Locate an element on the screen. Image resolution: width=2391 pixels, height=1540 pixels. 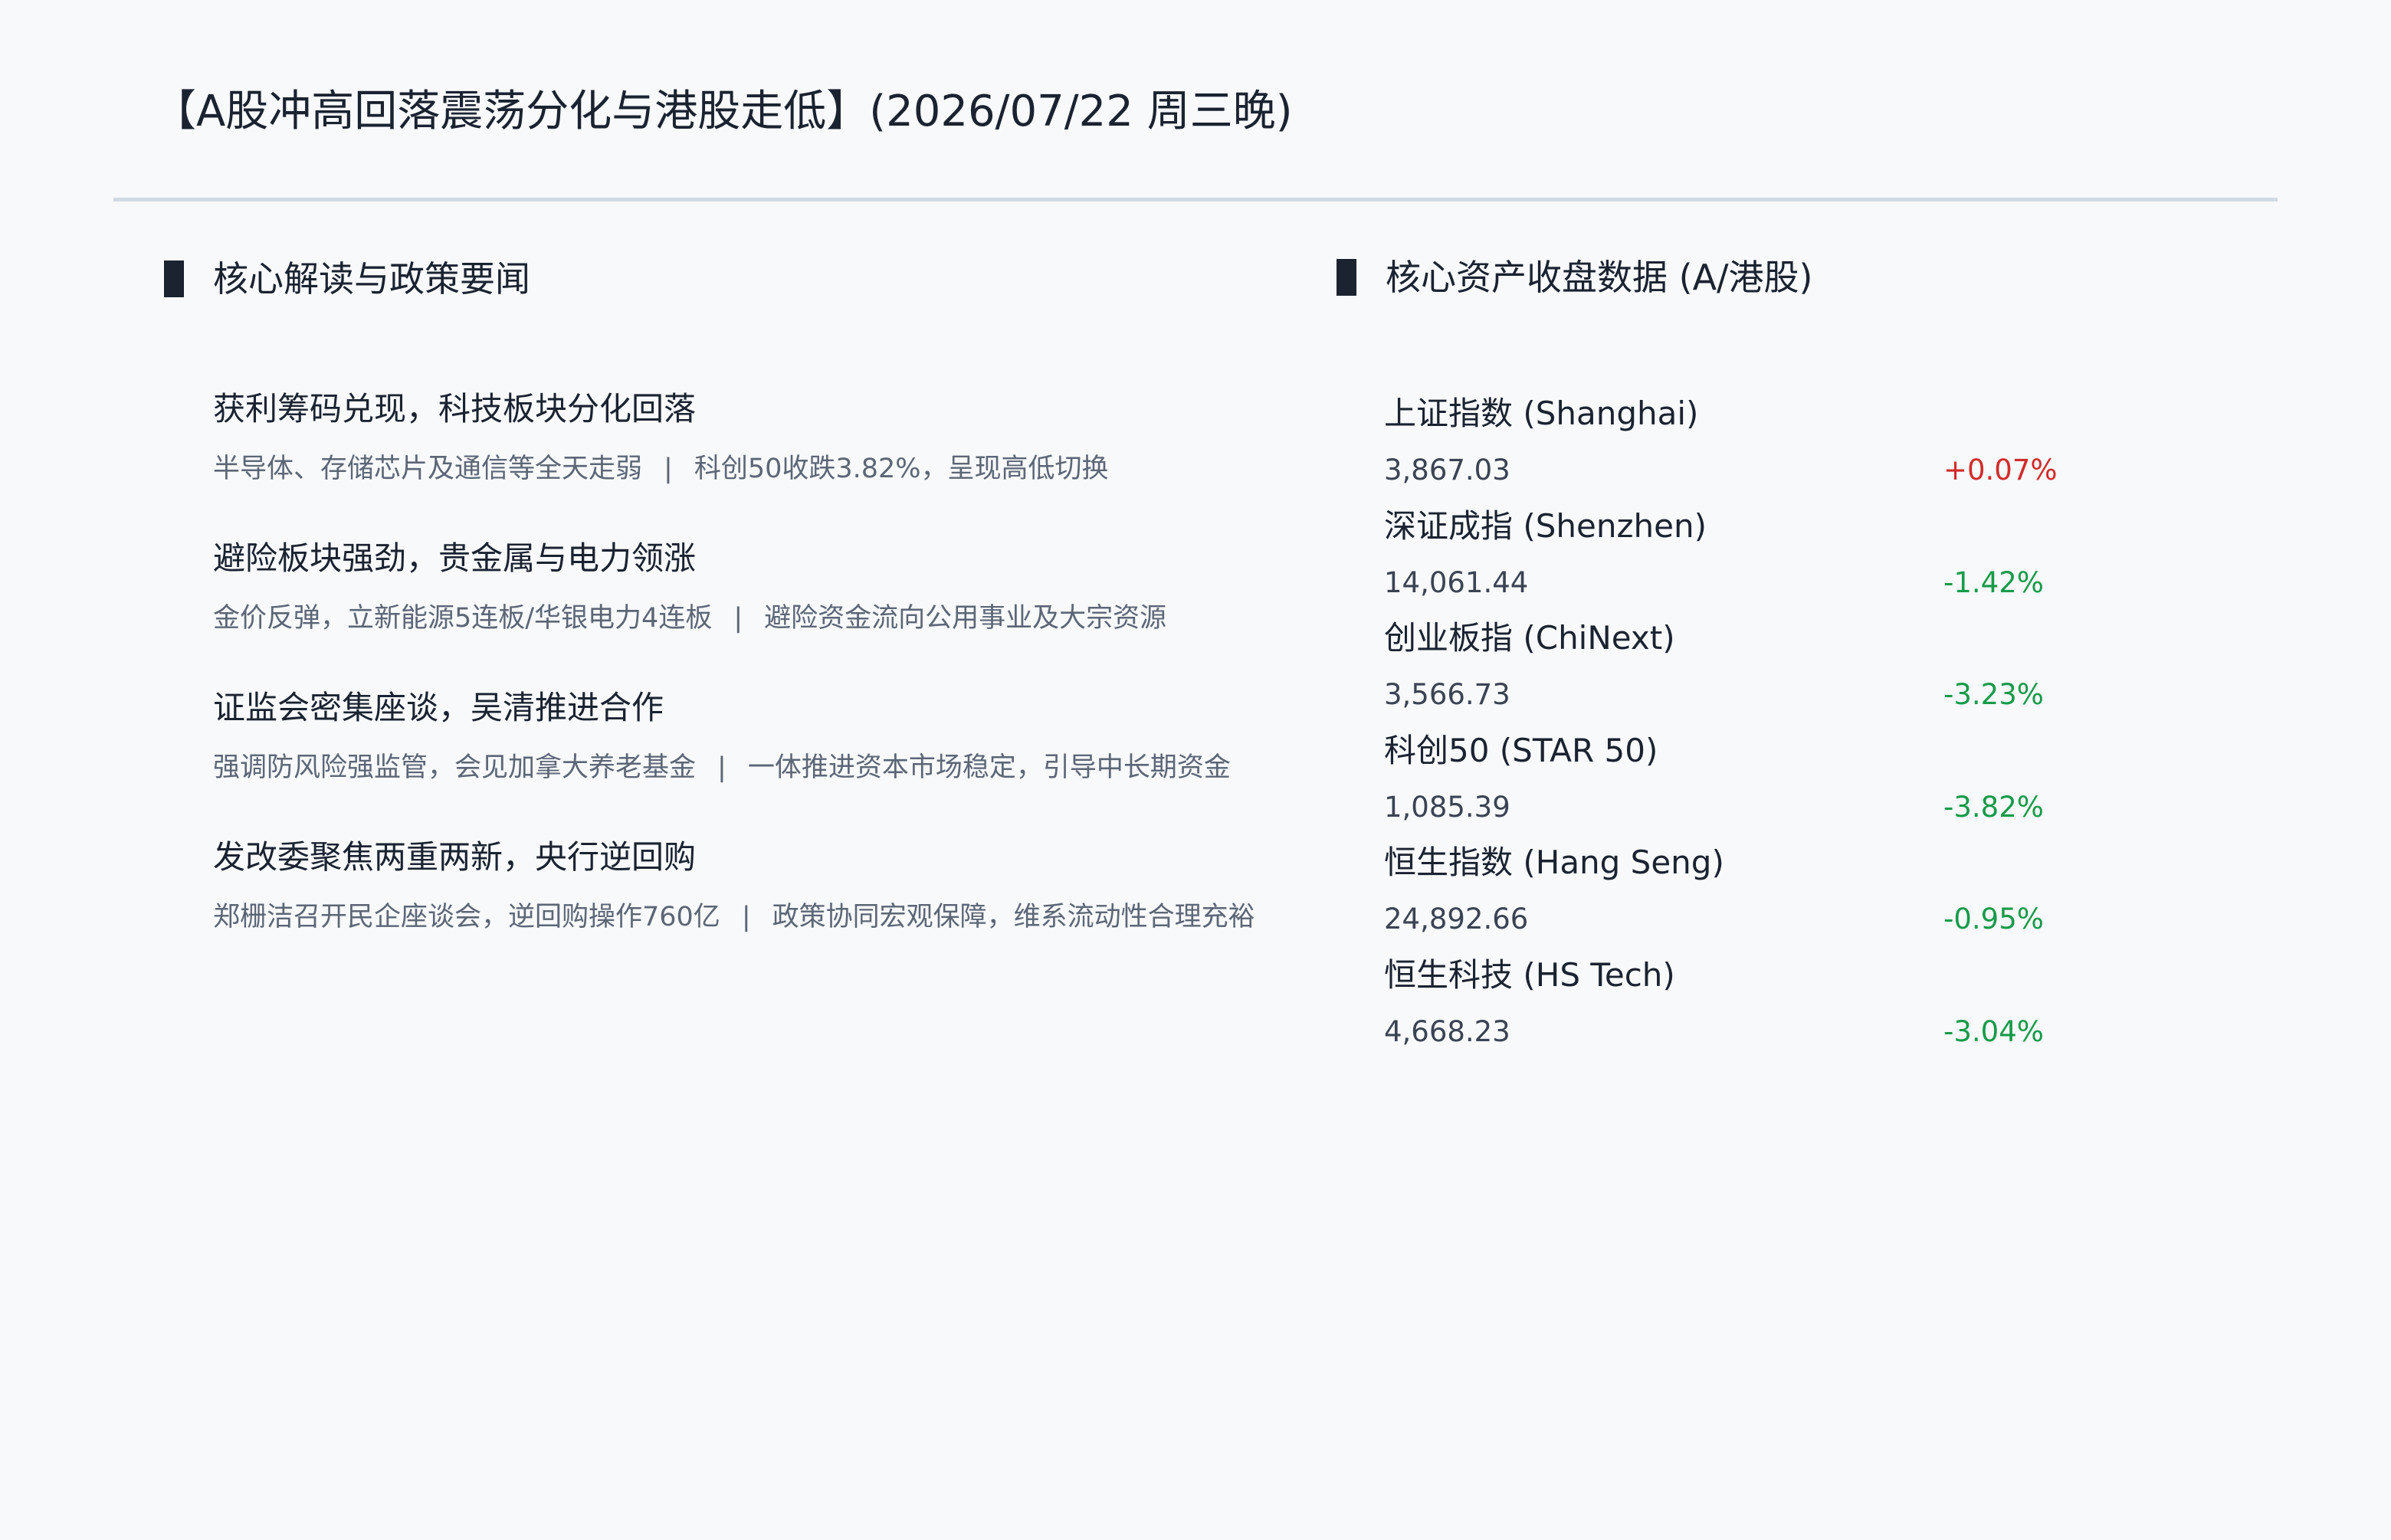
news-headline: 获利筹码兑现，科技板块分化回落 is located at coordinates (455, 409).